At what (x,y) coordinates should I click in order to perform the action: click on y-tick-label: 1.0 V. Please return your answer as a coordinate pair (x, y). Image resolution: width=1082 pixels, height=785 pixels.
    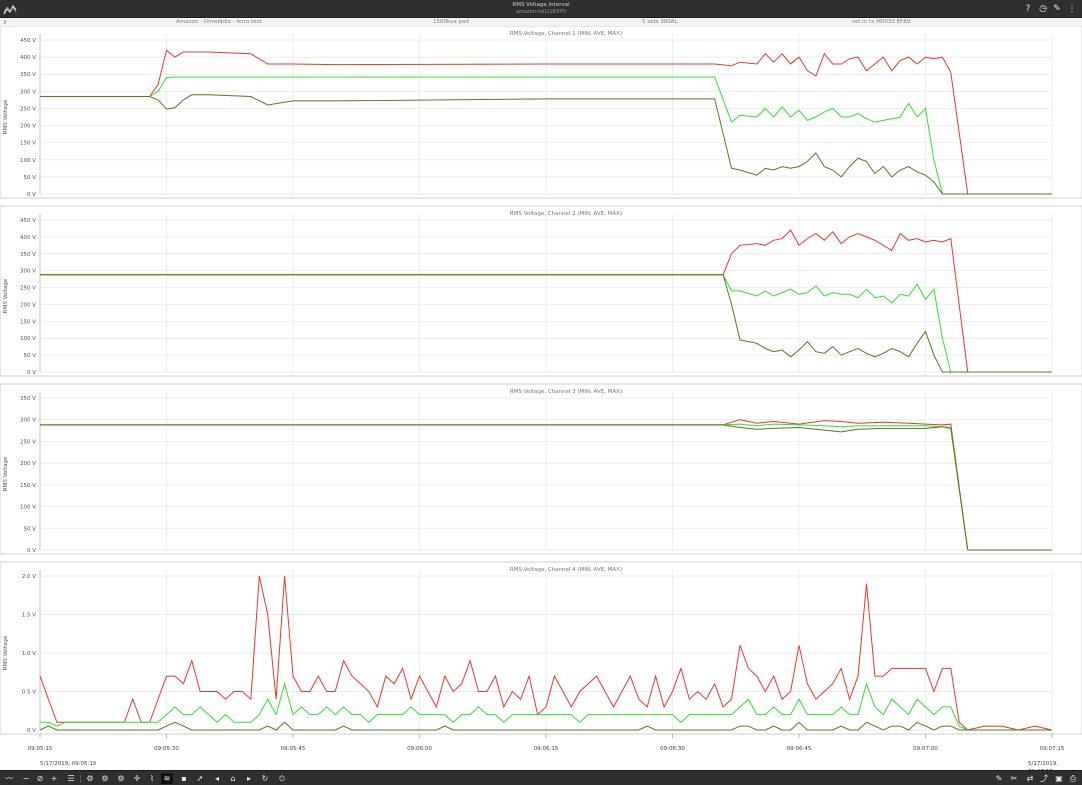
    Looking at the image, I should click on (29, 654).